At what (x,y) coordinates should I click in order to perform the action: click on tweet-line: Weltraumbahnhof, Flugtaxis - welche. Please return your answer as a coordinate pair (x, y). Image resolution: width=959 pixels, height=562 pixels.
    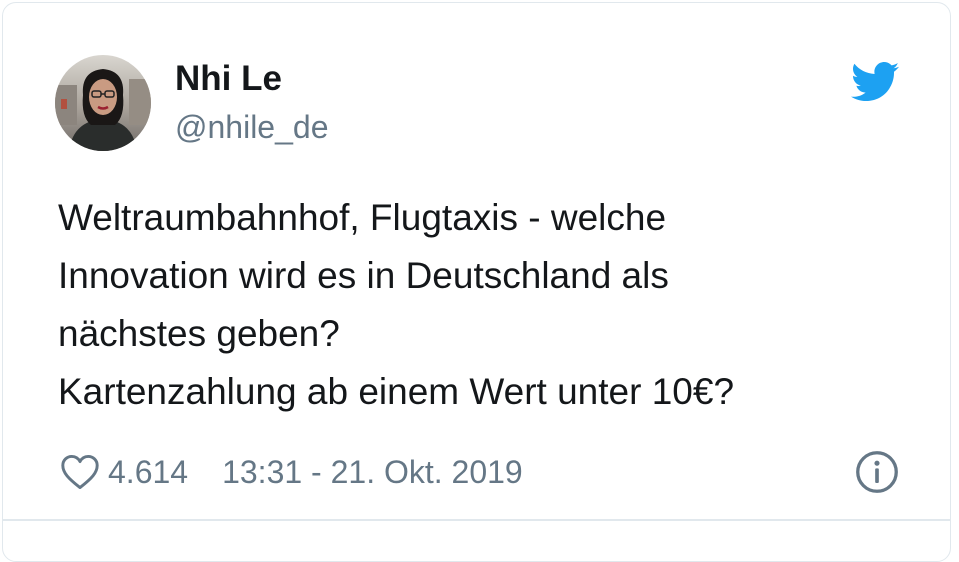
    Looking at the image, I should click on (362, 217).